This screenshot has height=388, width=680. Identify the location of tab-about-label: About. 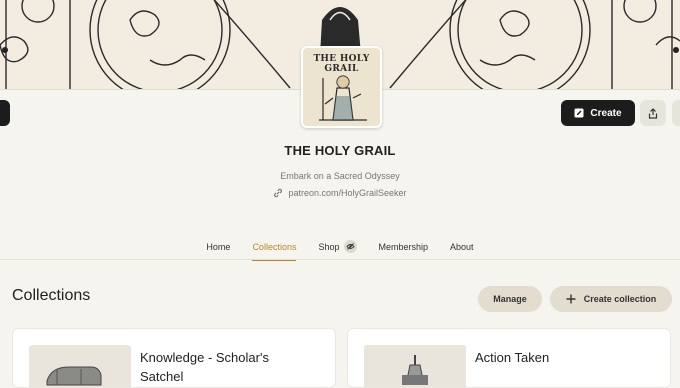
(462, 246).